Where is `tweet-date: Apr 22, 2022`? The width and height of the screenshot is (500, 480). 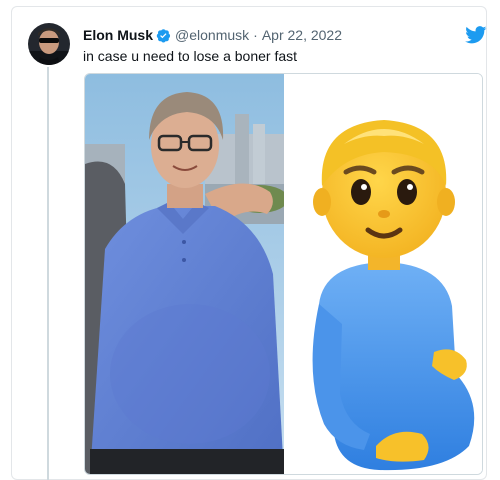
tweet-date: Apr 22, 2022 is located at coordinates (302, 35).